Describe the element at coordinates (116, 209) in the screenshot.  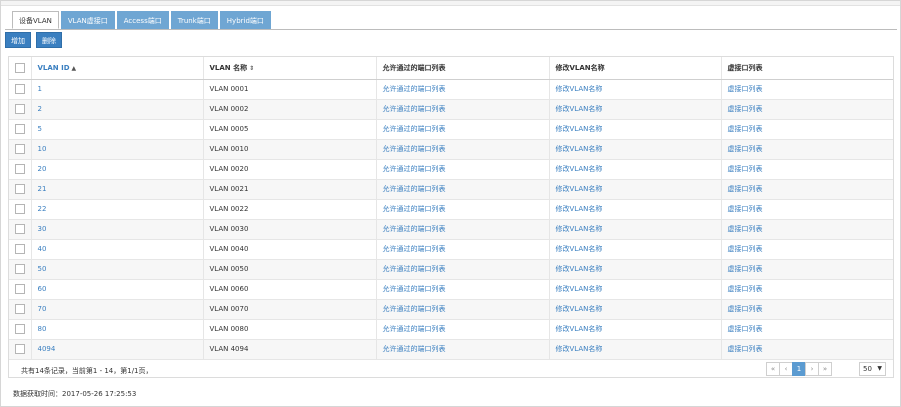
I see `vlan-id-cell: 22` at that location.